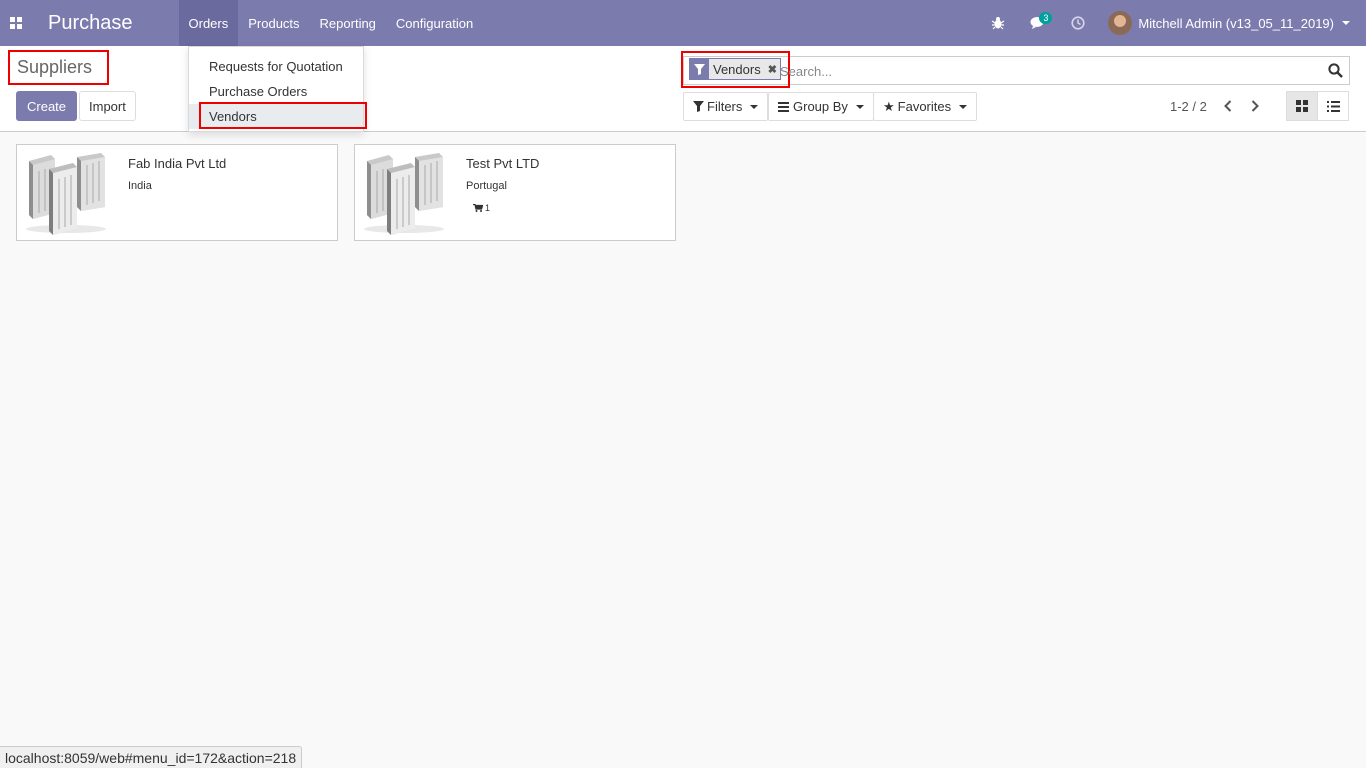 The image size is (1366, 768). Describe the element at coordinates (1046, 18) in the screenshot. I see `messages-count-badge: 3` at that location.